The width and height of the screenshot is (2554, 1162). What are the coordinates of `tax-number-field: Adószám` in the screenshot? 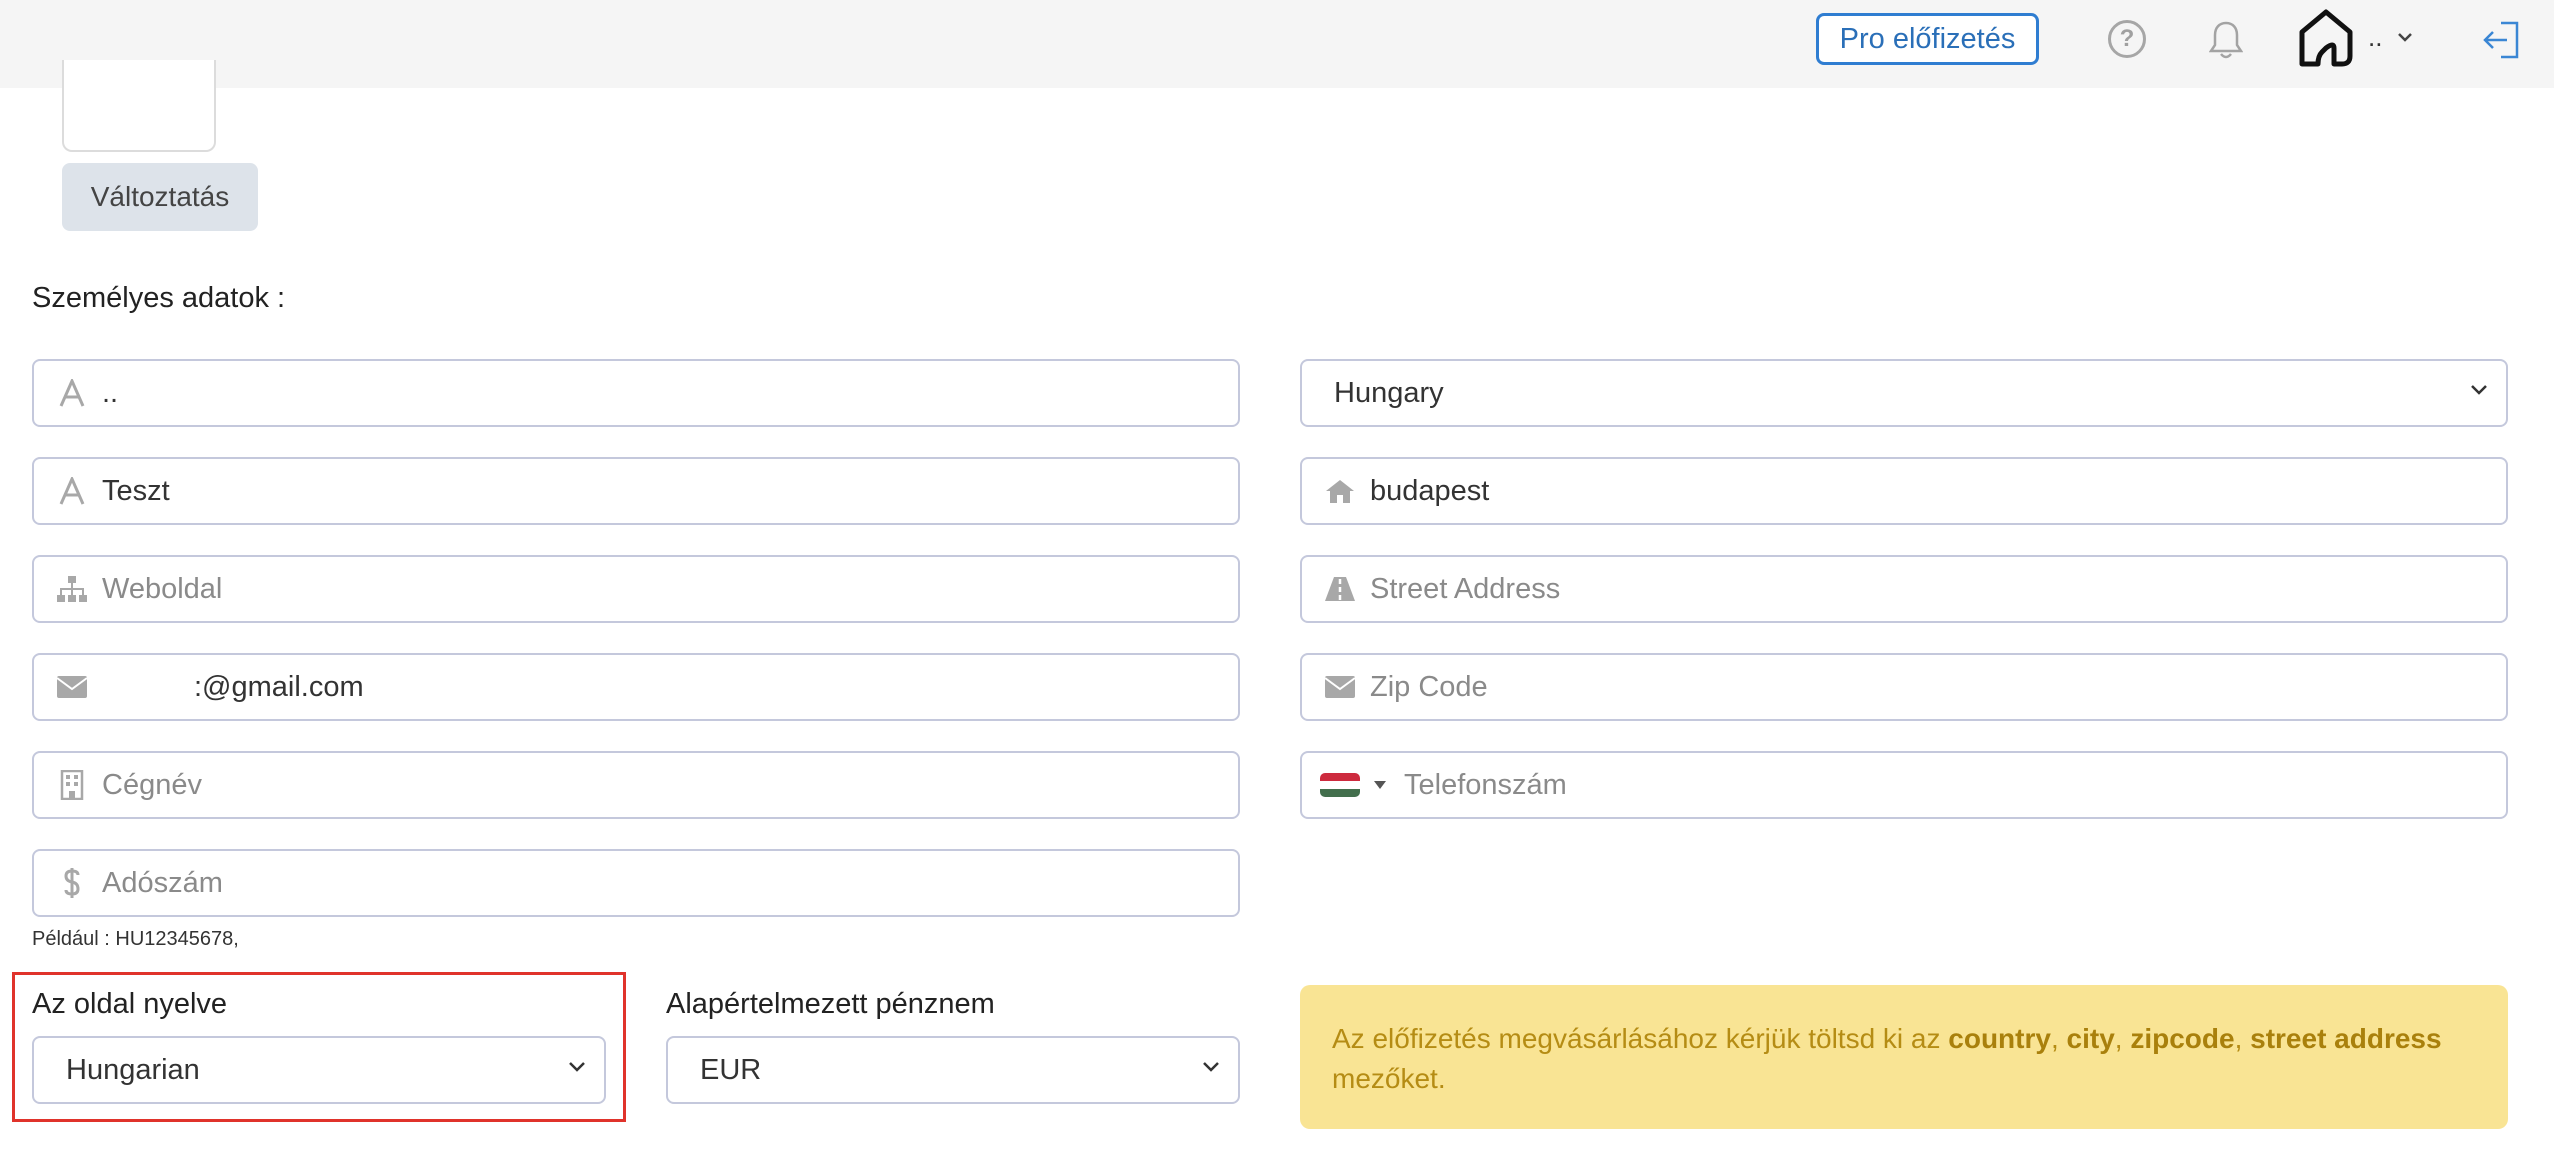 It's located at (636, 883).